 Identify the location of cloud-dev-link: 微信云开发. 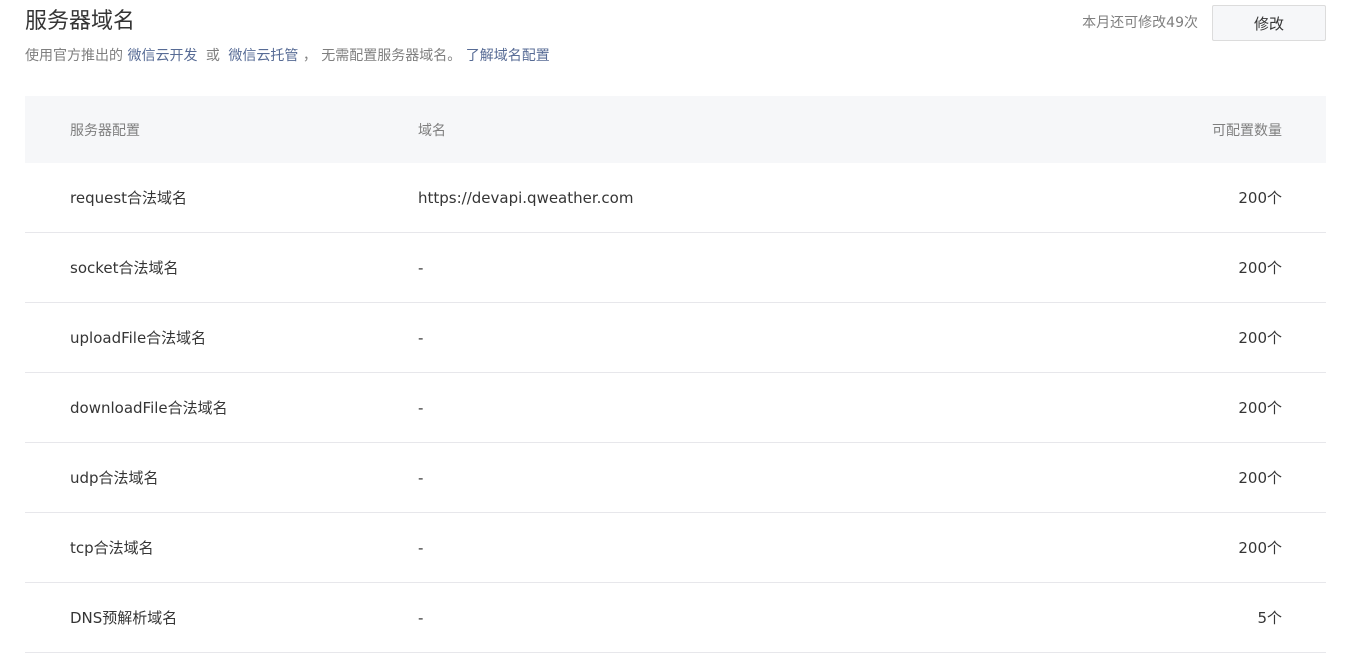
(162, 56).